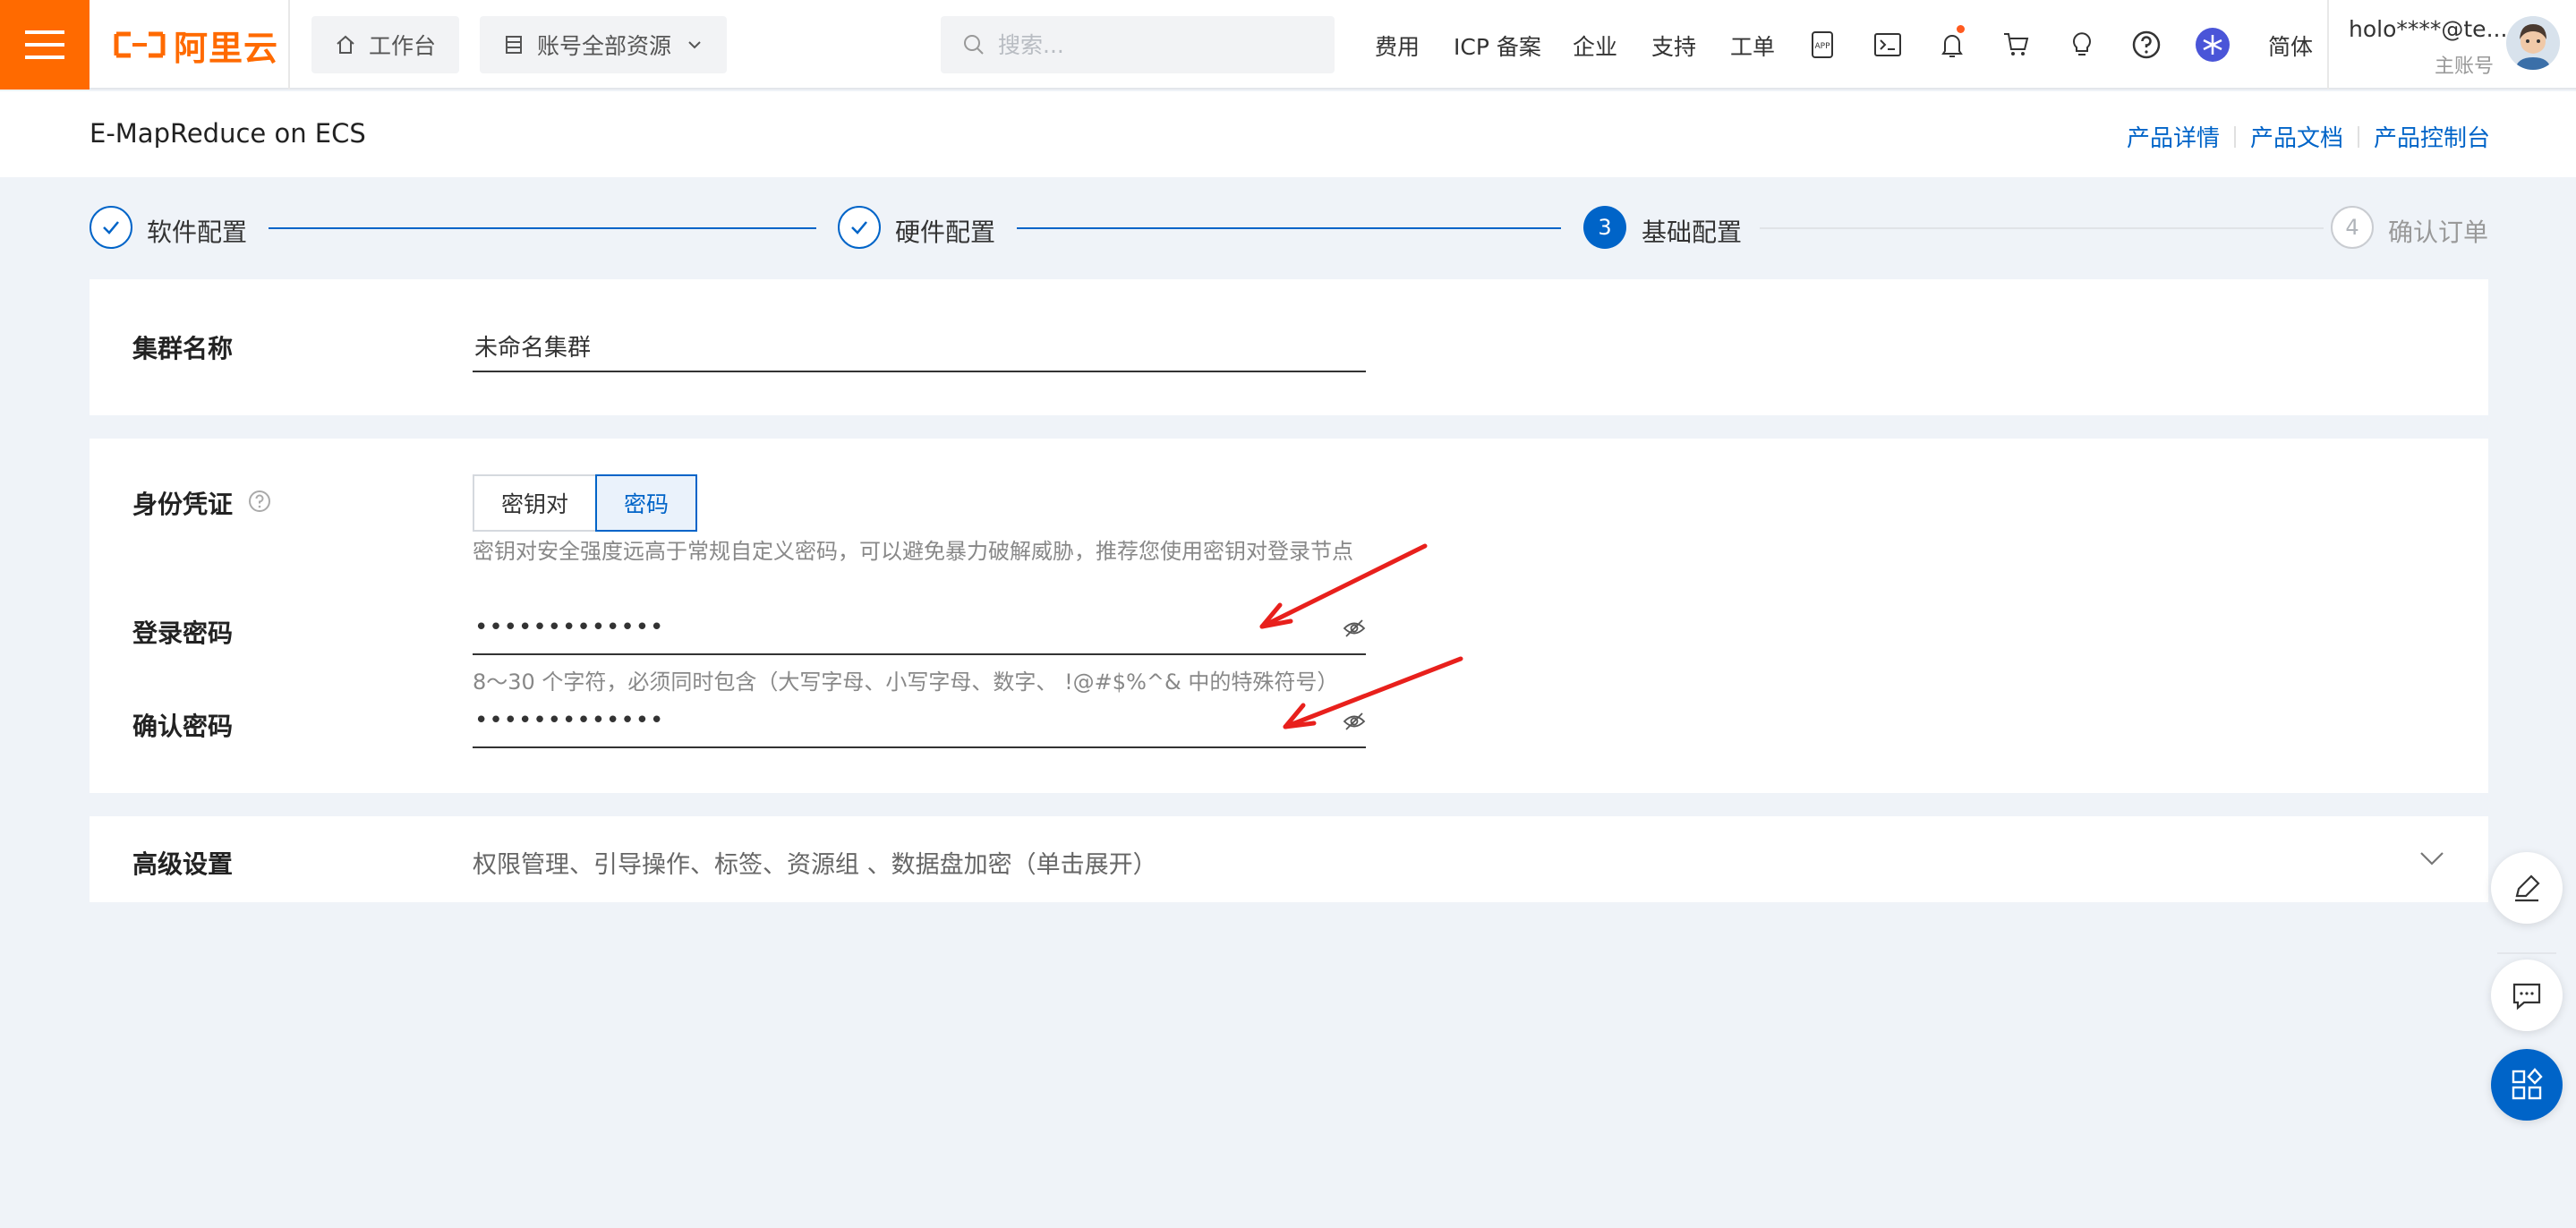  Describe the element at coordinates (183, 504) in the screenshot. I see `credential-label: 身份凭证` at that location.